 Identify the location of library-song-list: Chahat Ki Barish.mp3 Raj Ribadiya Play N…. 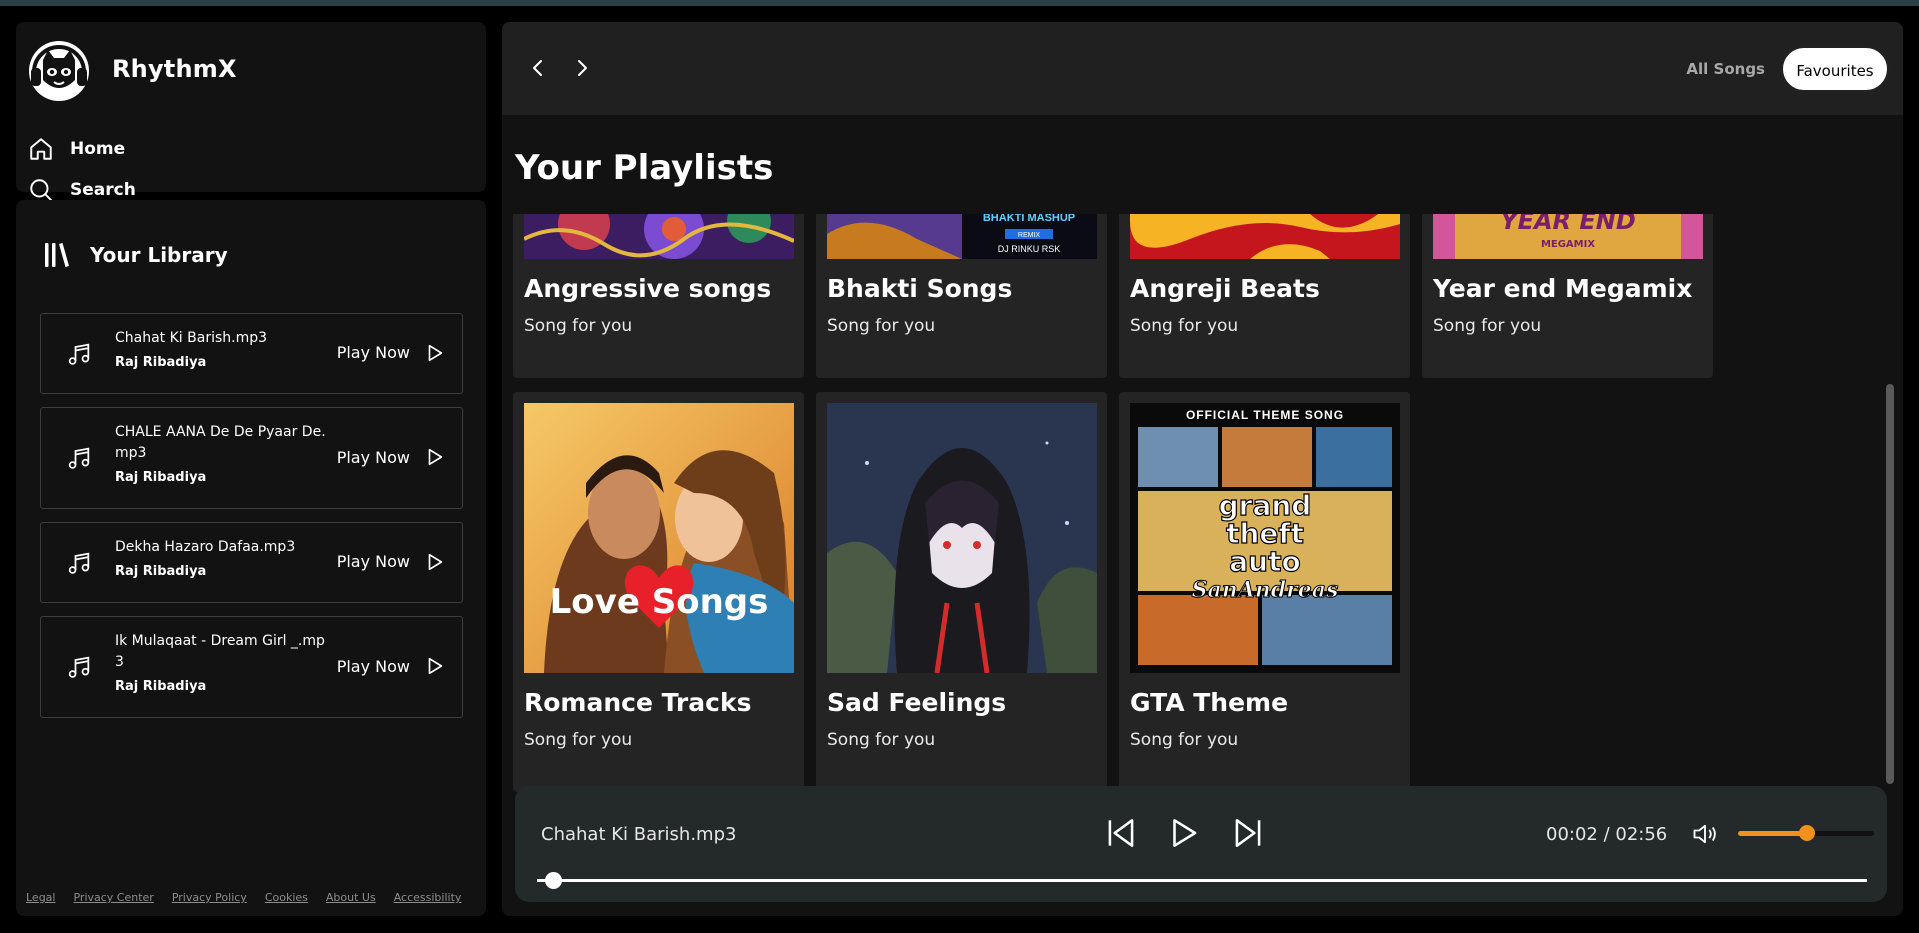
(251, 522).